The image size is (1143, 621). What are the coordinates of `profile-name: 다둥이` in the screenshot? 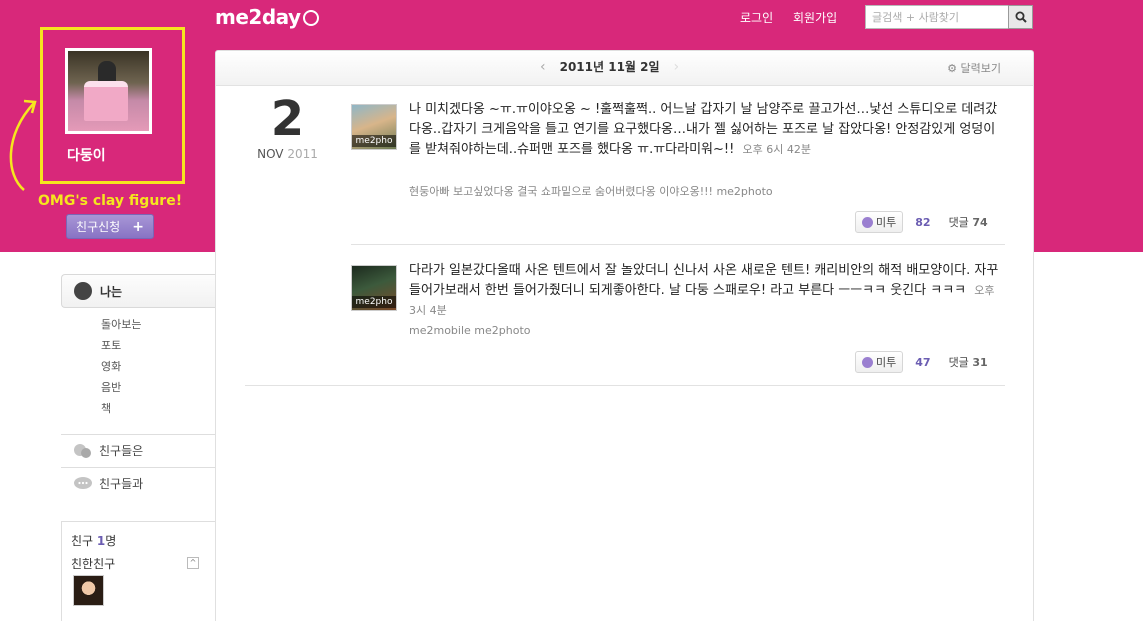 It's located at (86, 155).